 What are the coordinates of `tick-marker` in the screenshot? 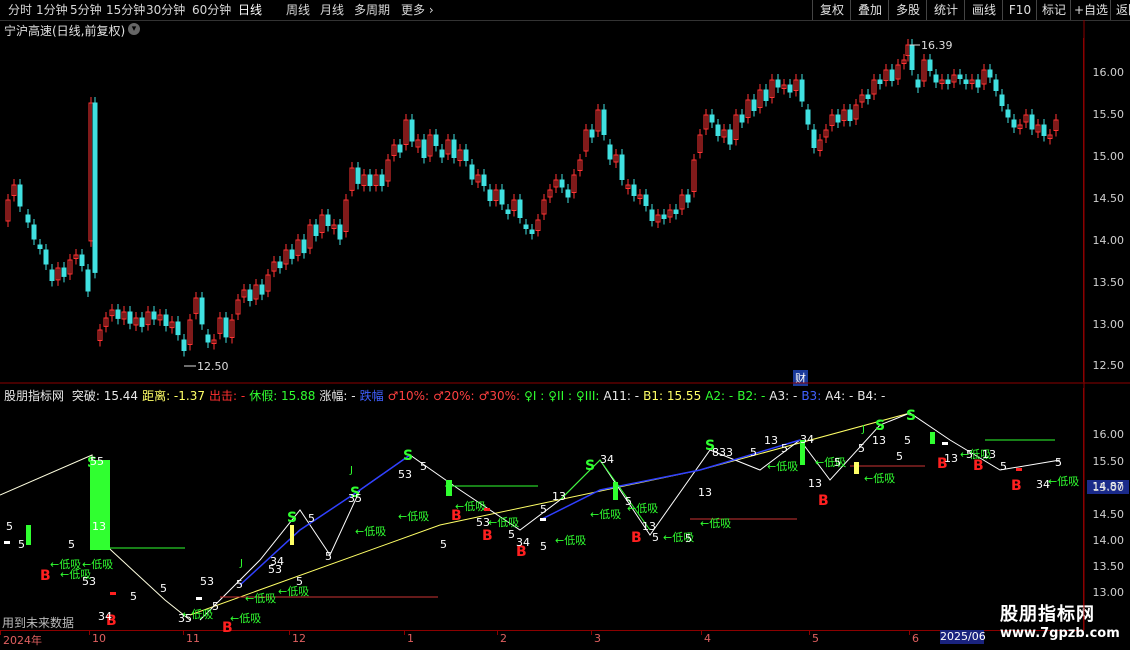 It's located at (199, 598).